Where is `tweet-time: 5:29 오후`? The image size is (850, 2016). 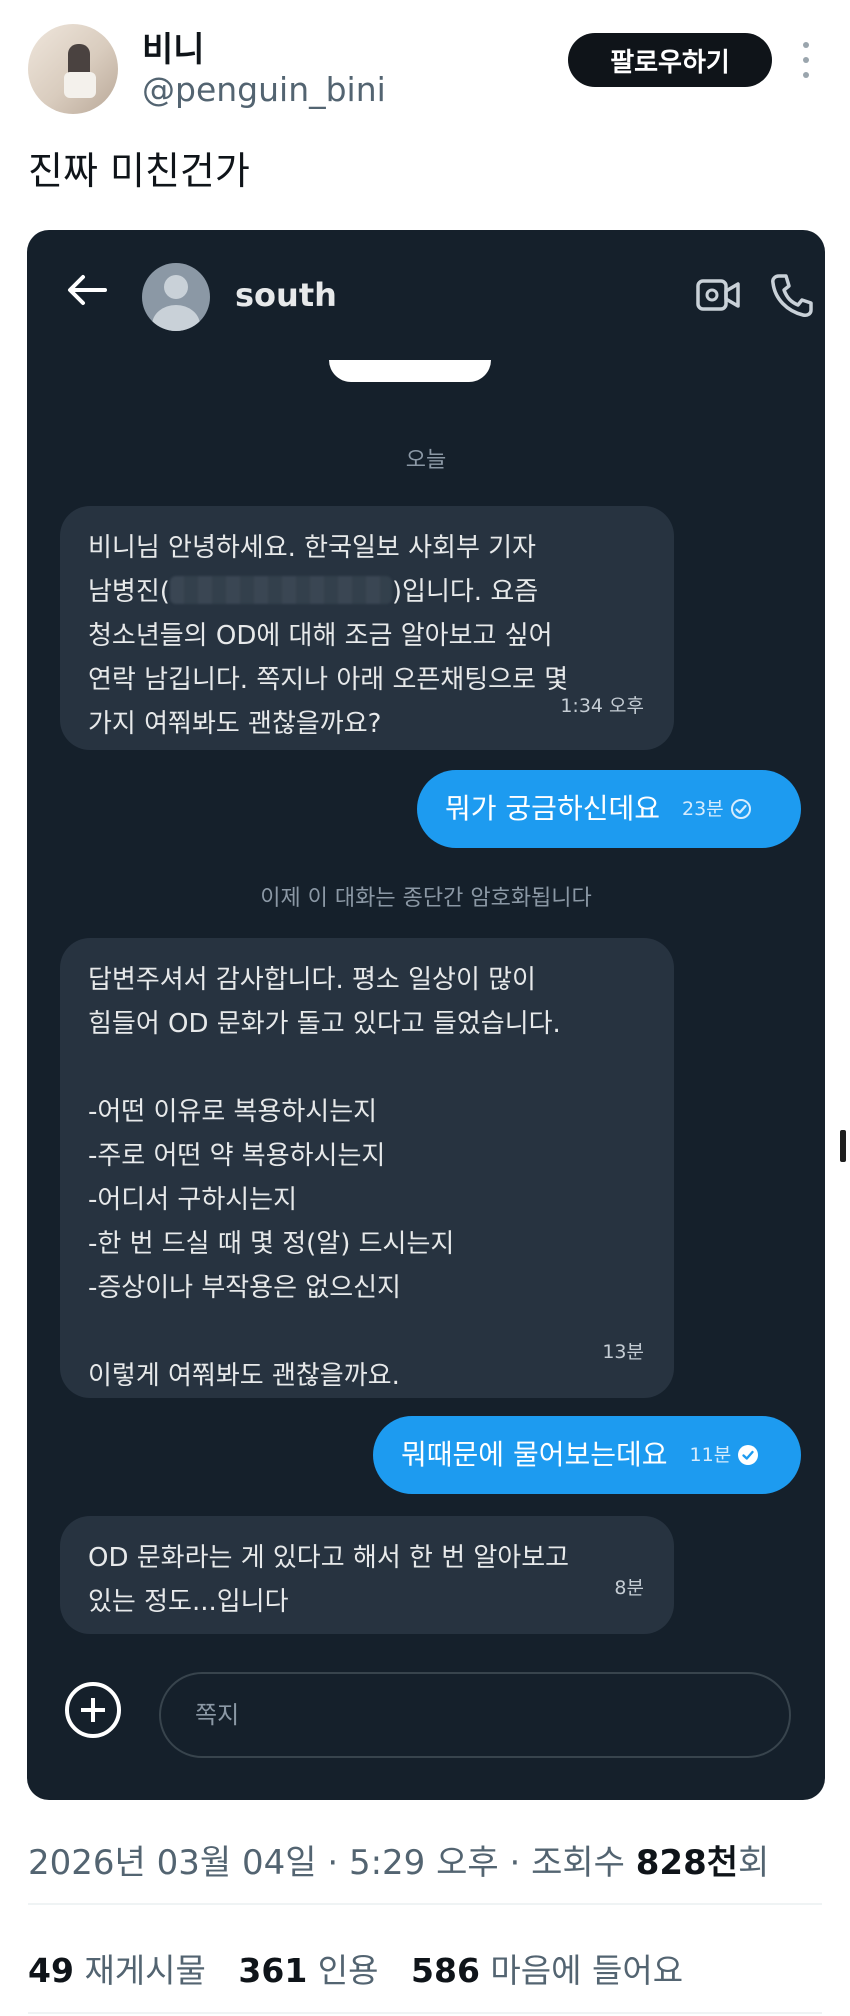 tweet-time: 5:29 오후 is located at coordinates (424, 1863).